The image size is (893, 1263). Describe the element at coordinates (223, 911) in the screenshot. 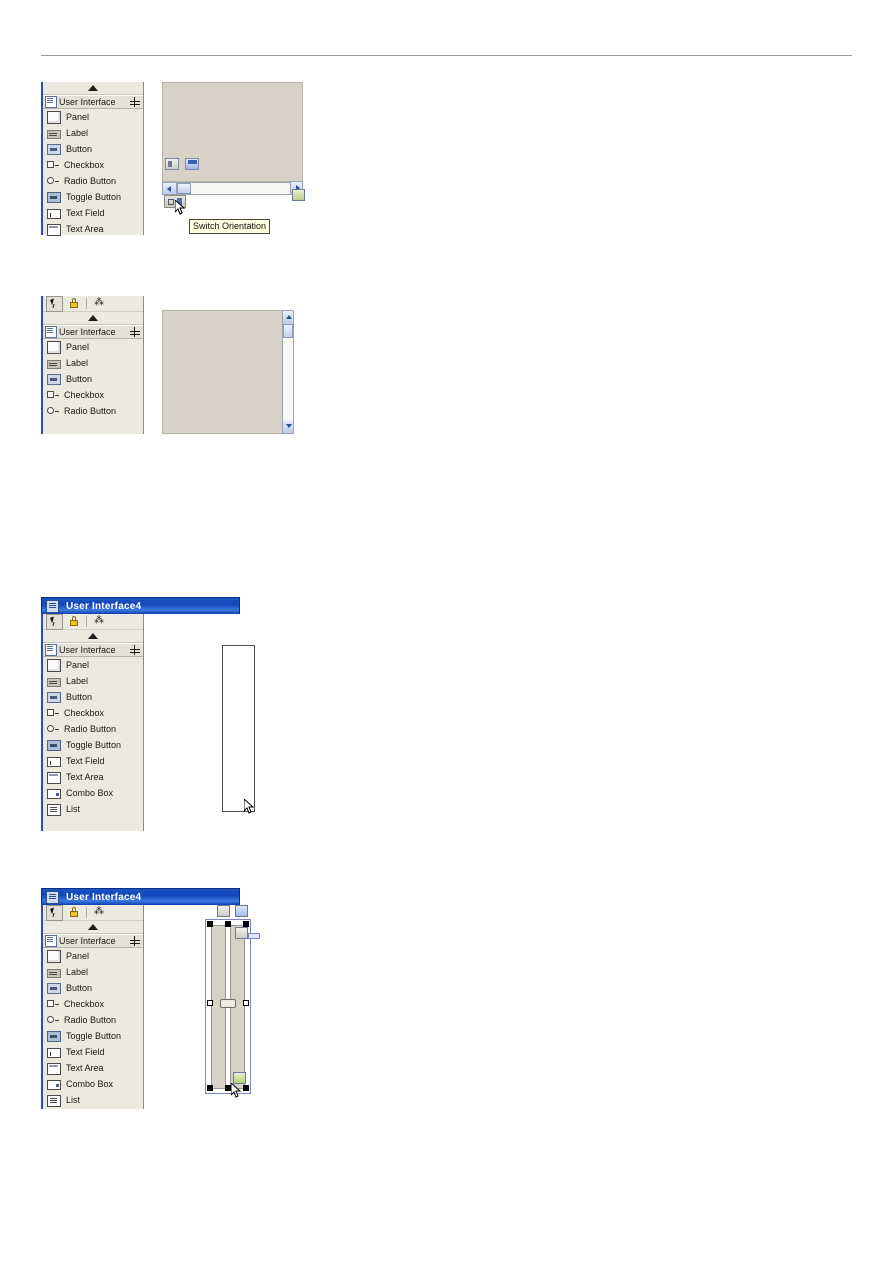

I see `split-horizontal-badge` at that location.